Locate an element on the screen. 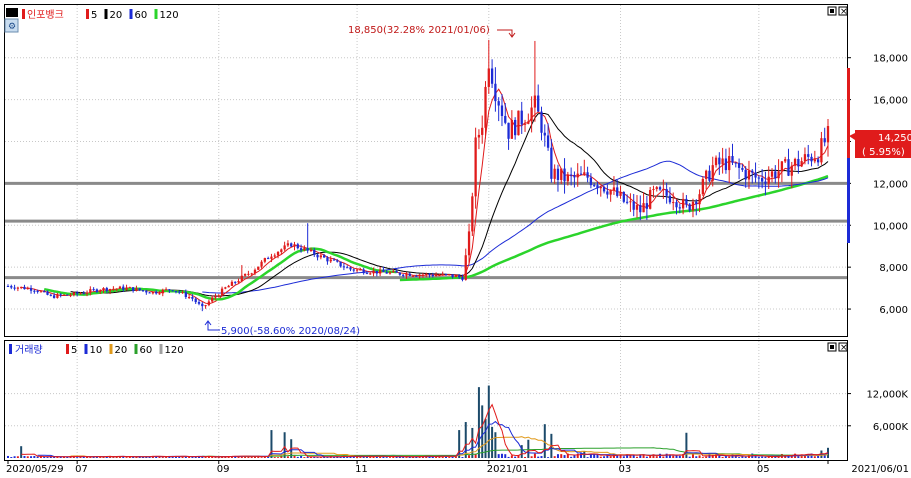 Image resolution: width=911 pixels, height=478 pixels. date-tick-label: 2020/05/29 is located at coordinates (35, 469).